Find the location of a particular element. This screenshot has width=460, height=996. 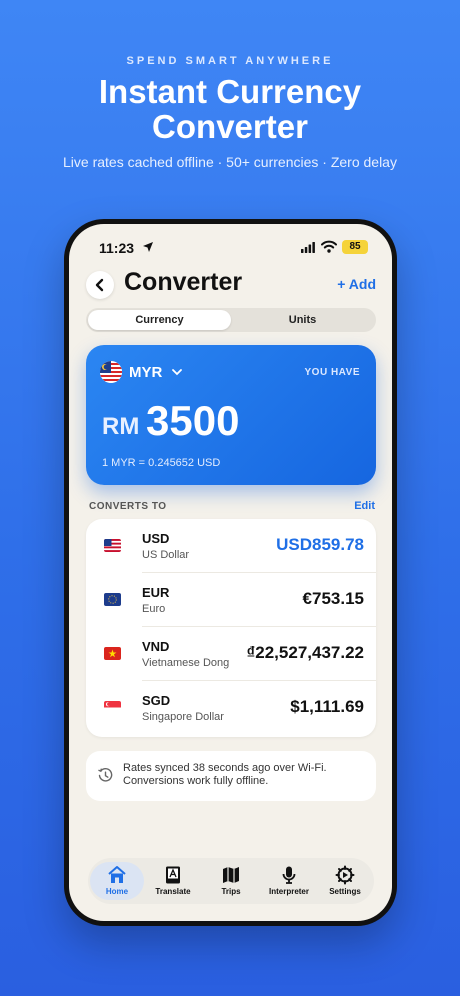

chevron-down-icon is located at coordinates (177, 372).